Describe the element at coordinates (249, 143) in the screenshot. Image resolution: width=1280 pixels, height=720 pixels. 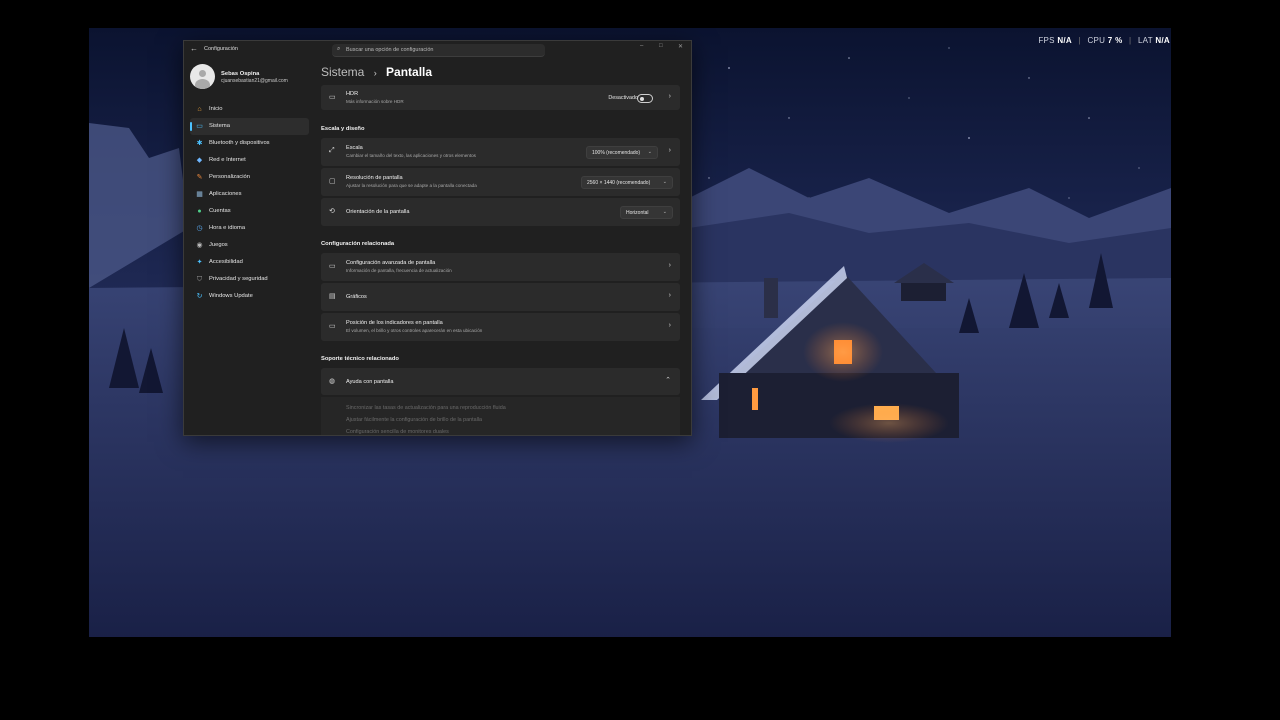
I see `sidebar-item-bluetooth-y-dispositivos: ✱ Bluetooth y dispositivos` at that location.